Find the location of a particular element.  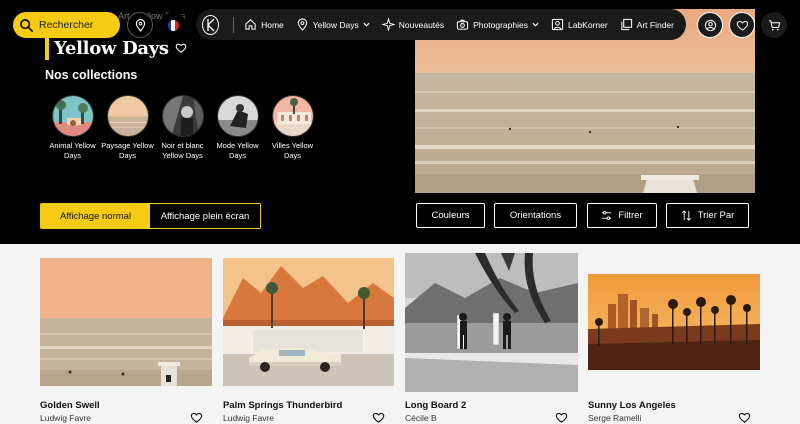

user-icon is located at coordinates (710, 25).